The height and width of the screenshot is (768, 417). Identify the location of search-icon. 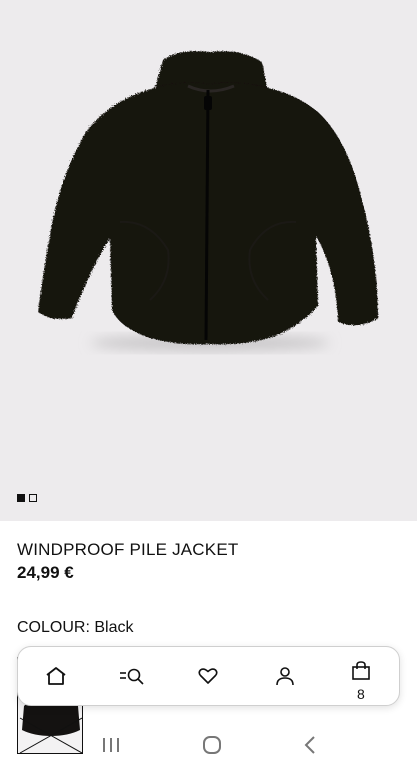
(132, 676).